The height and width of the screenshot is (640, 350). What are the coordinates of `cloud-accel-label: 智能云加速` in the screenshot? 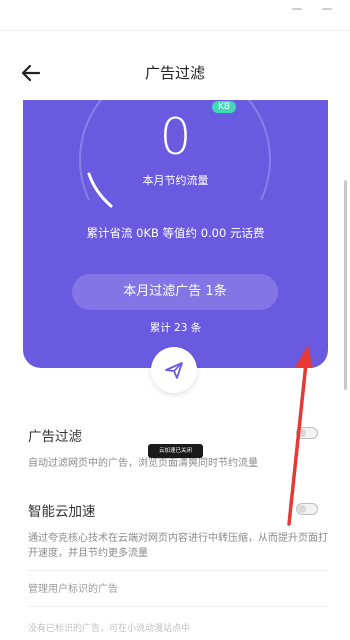 It's located at (62, 512).